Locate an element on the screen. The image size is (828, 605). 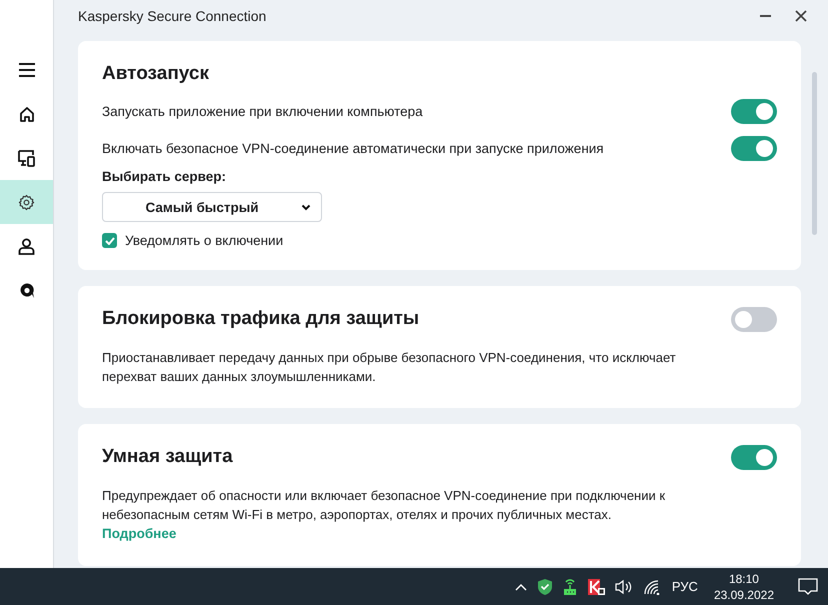
clock: 18:10 23.09.2022 is located at coordinates (744, 586).